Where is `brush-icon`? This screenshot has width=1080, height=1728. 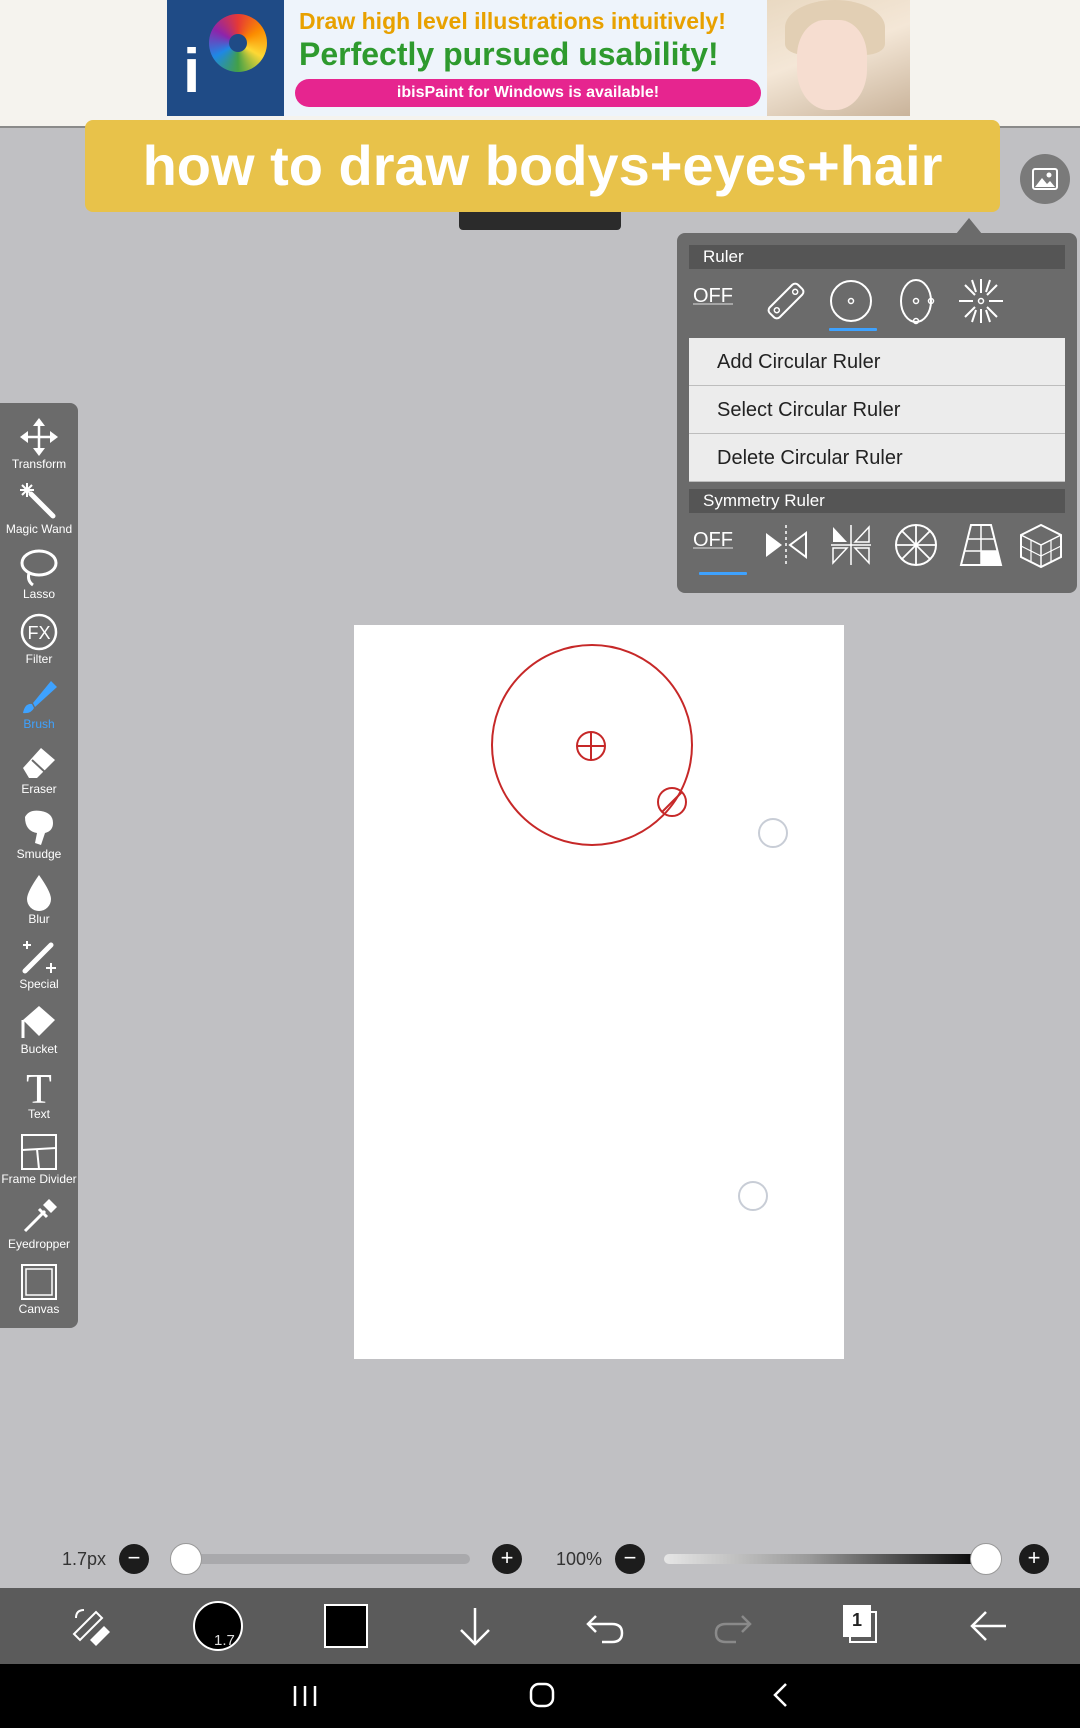
brush-icon is located at coordinates (40, 697).